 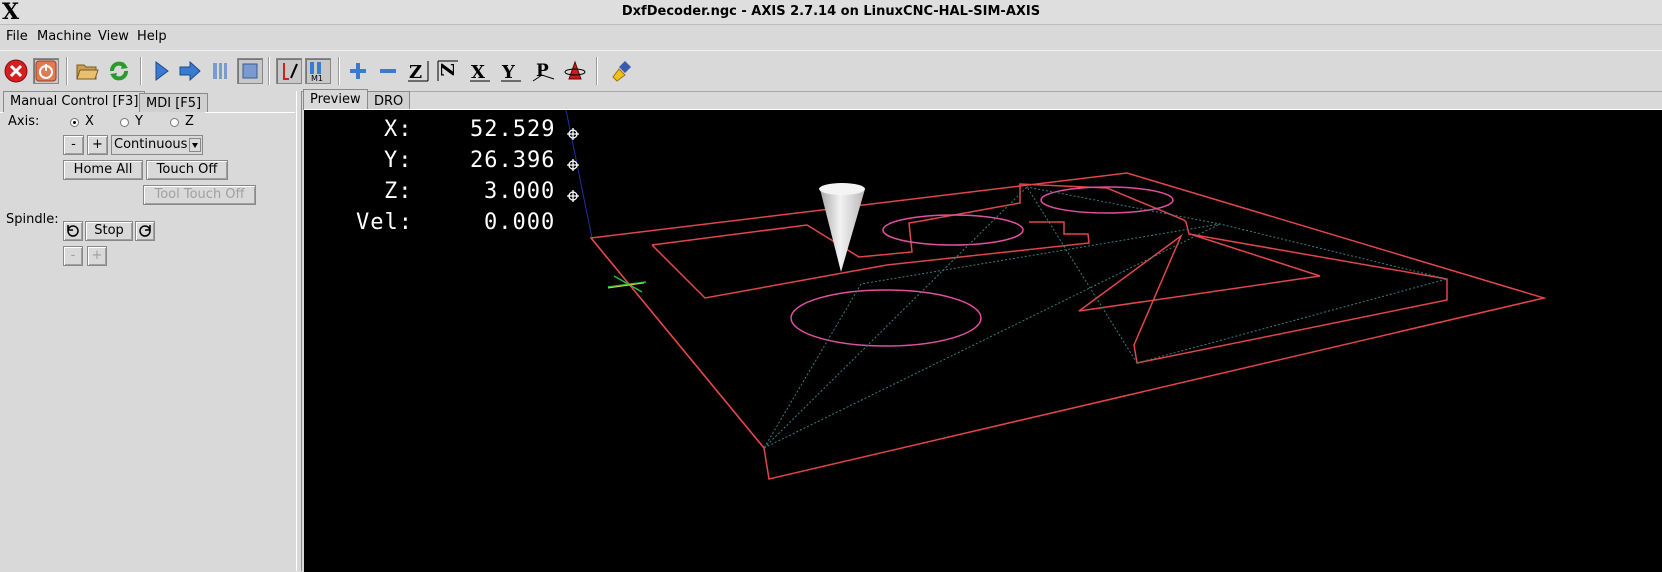 What do you see at coordinates (953, 230) in the screenshot?
I see `arc-top-left` at bounding box center [953, 230].